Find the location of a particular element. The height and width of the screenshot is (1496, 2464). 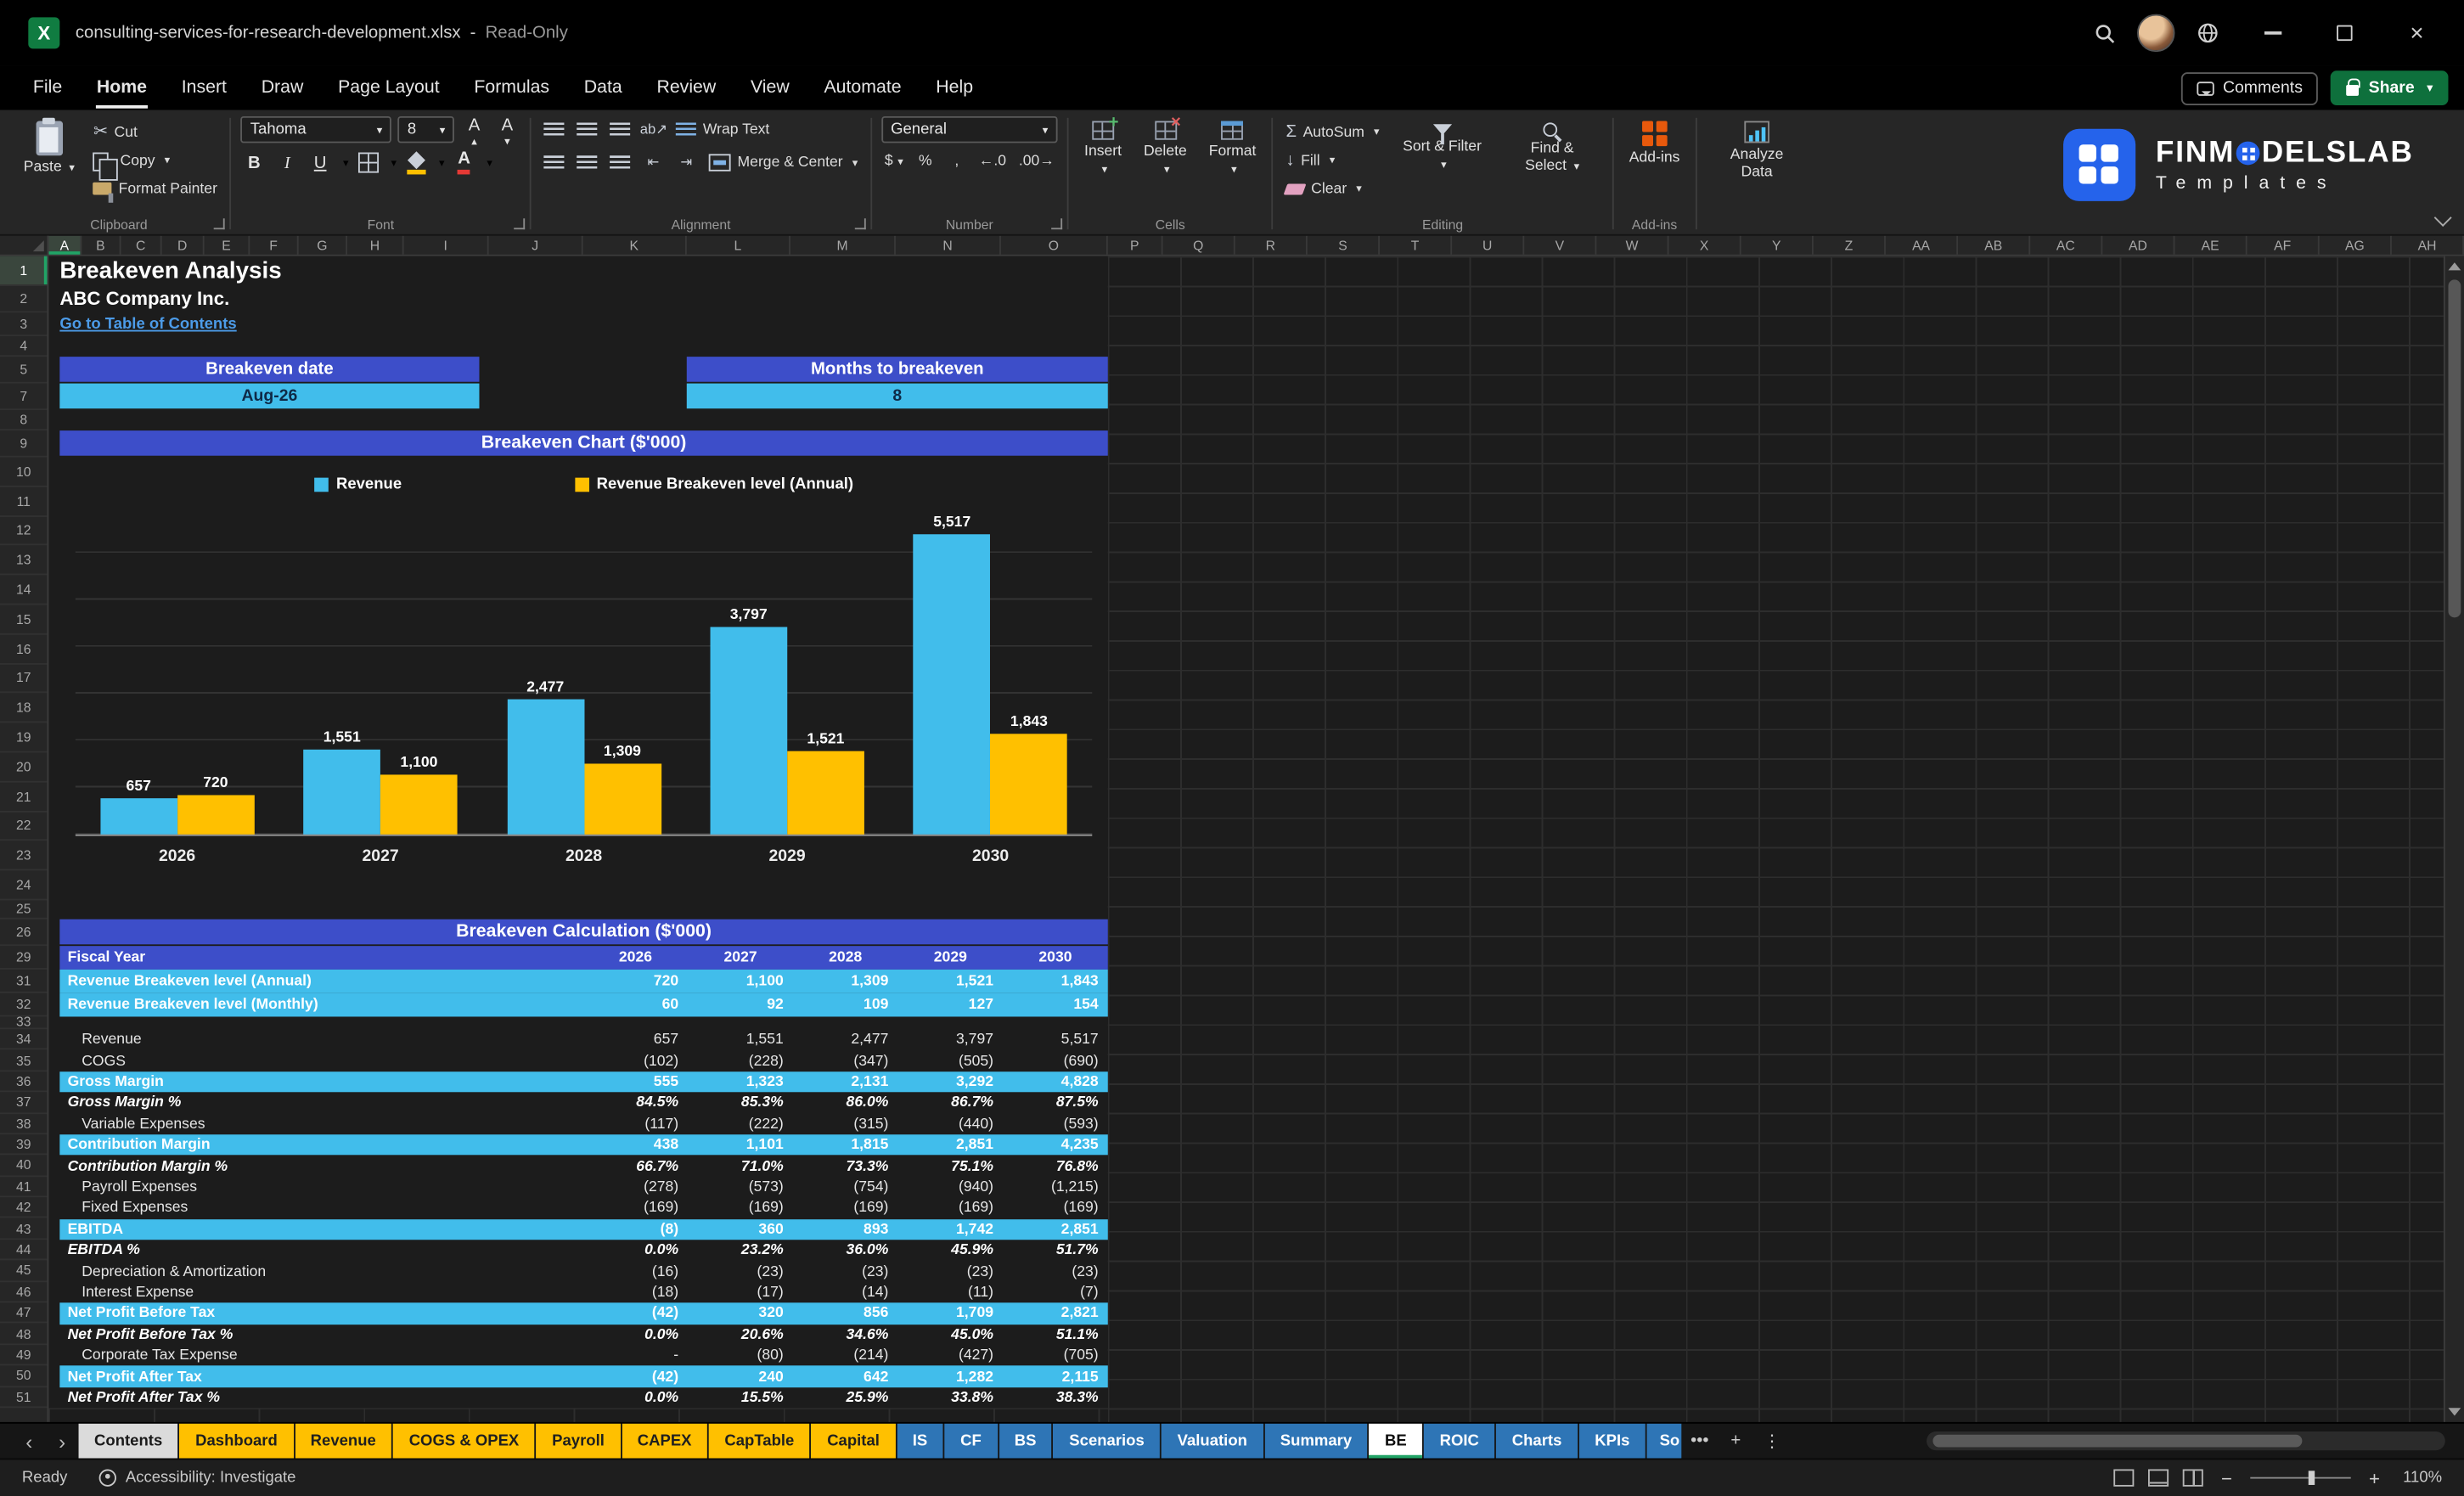

number-dialog-launcher is located at coordinates (1057, 224).